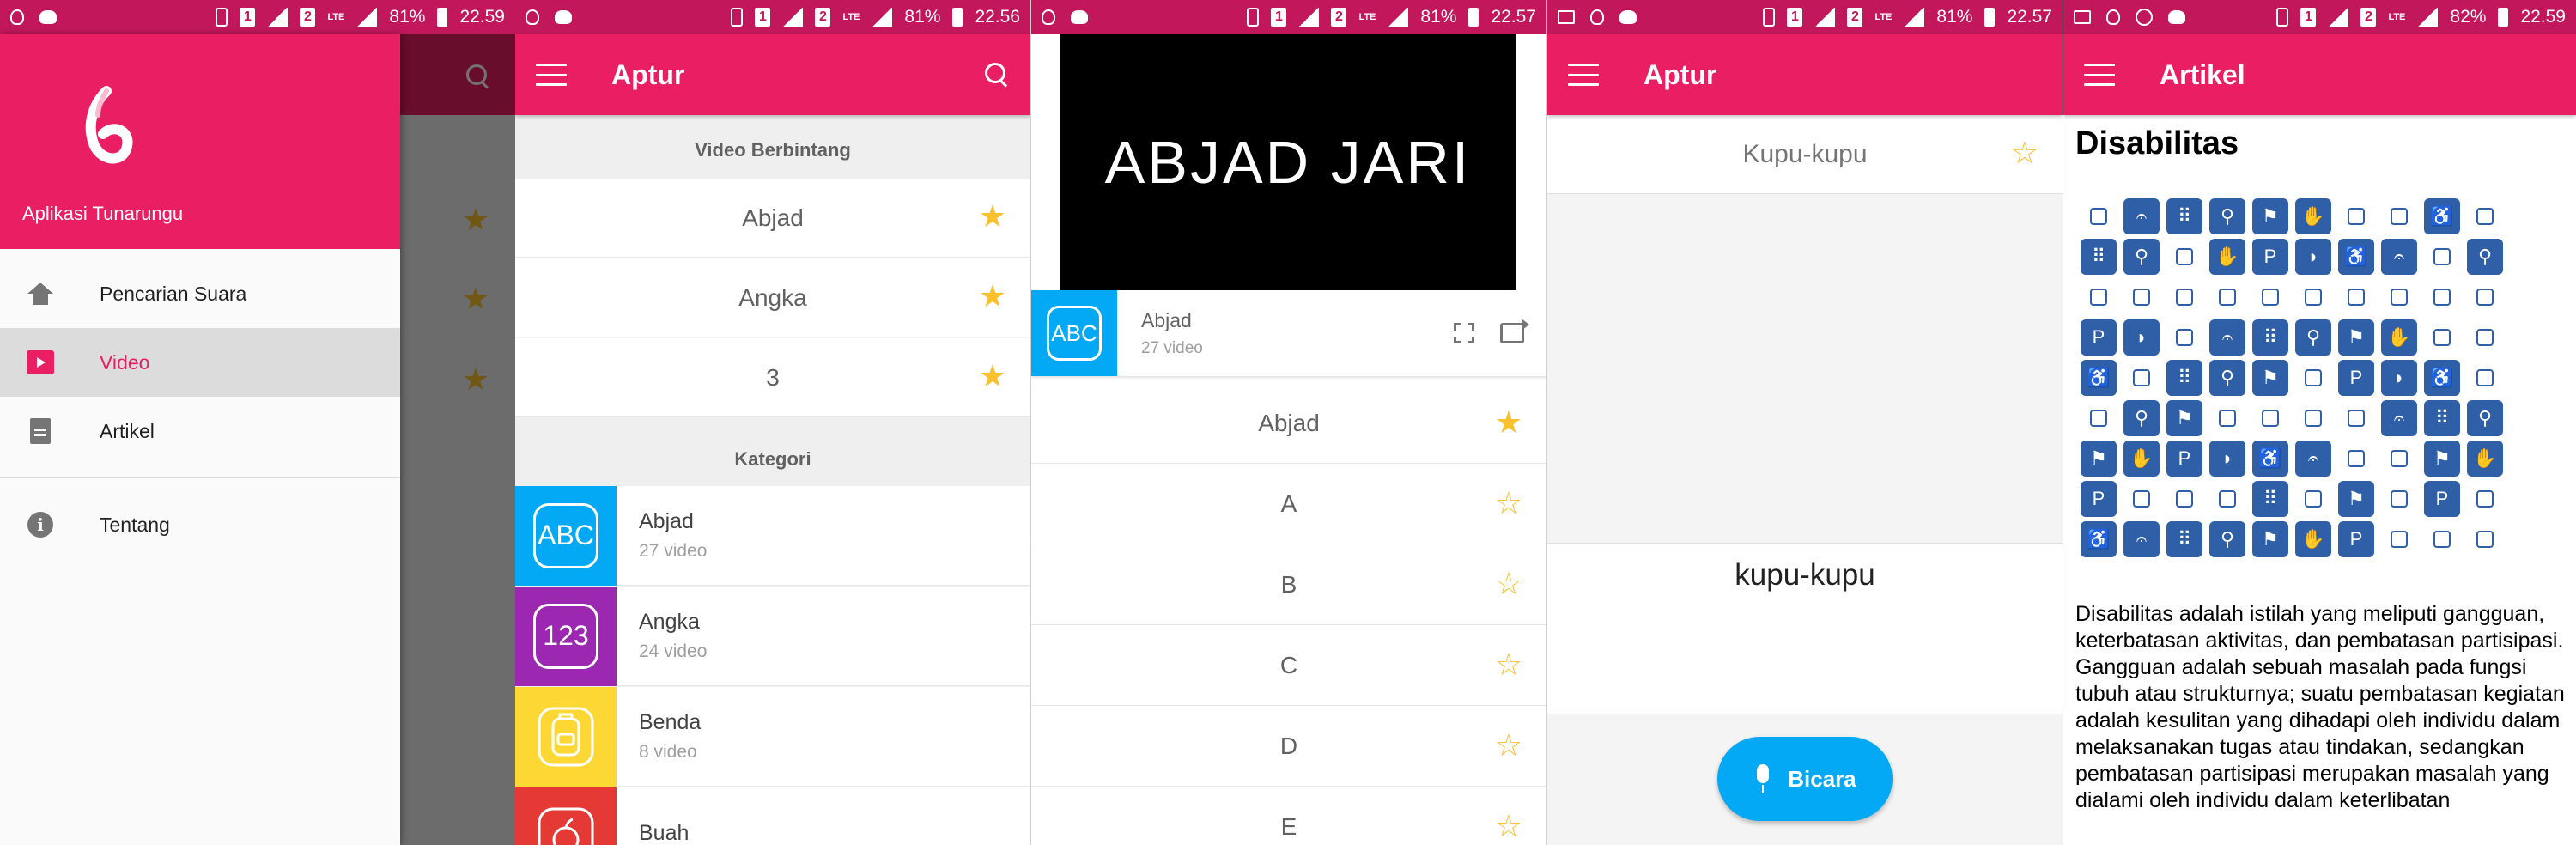  Describe the element at coordinates (200, 362) in the screenshot. I see `drawer-item-video: Video` at that location.